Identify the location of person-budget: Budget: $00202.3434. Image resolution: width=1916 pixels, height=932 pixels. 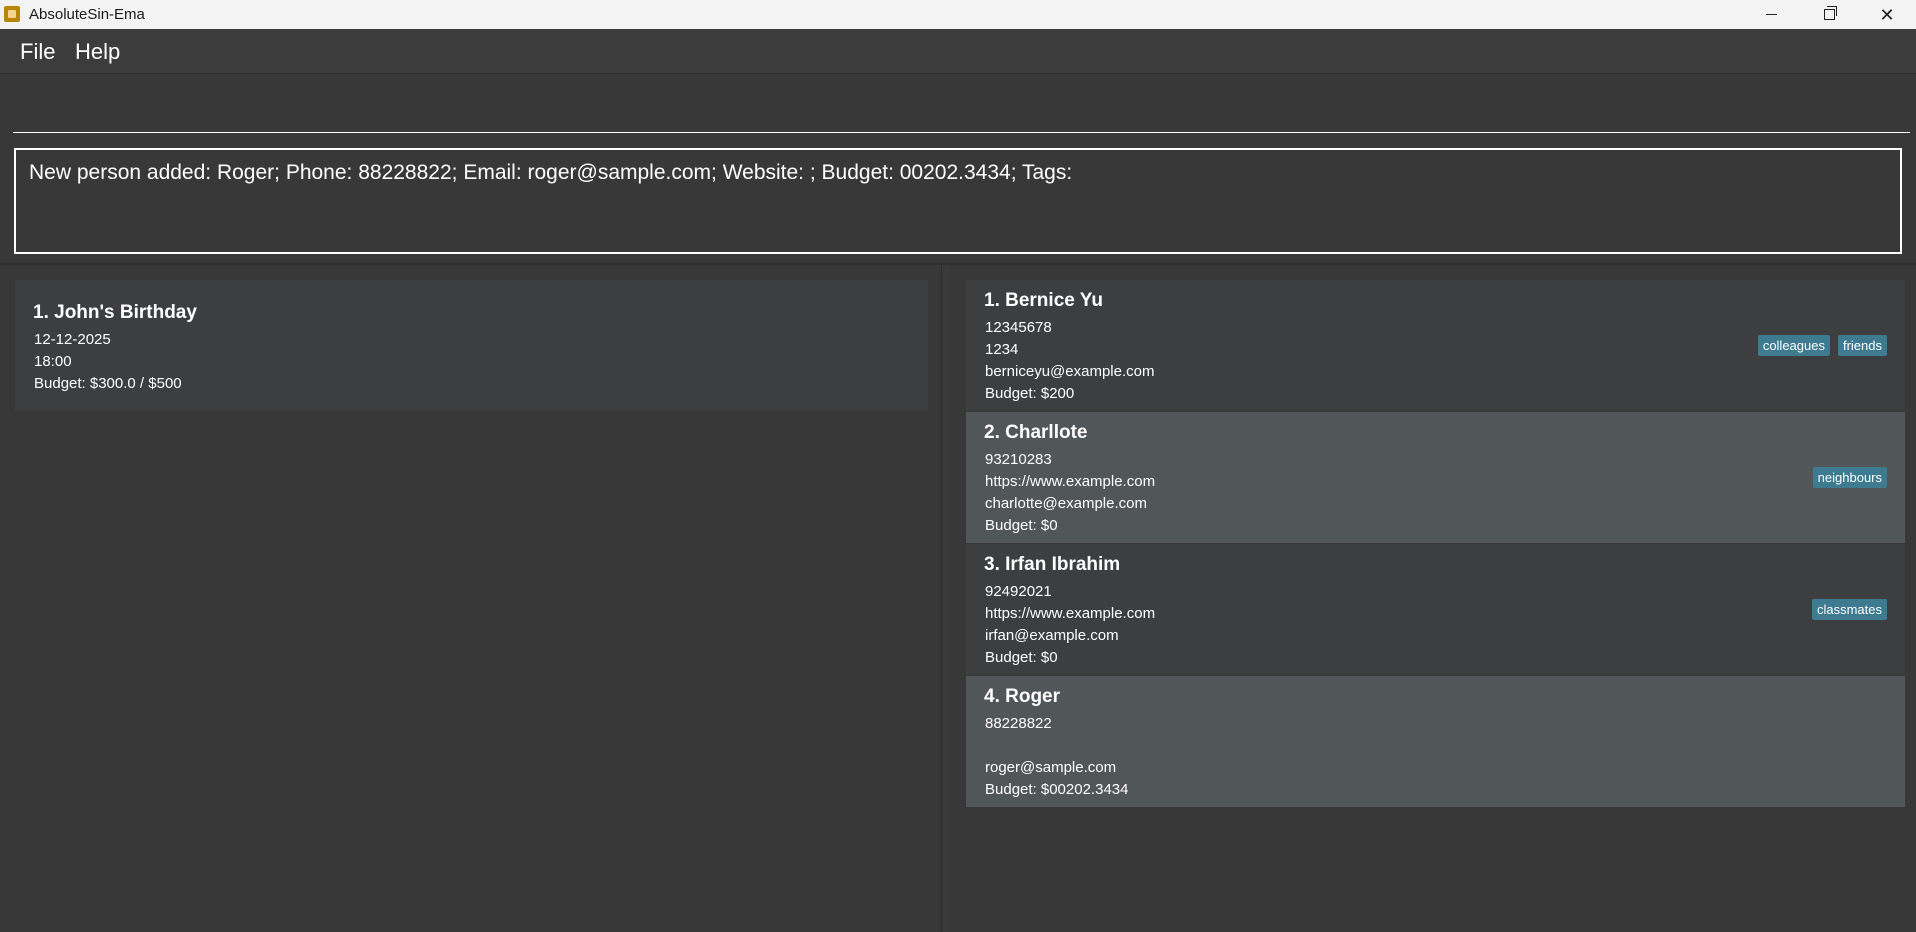
(1057, 789).